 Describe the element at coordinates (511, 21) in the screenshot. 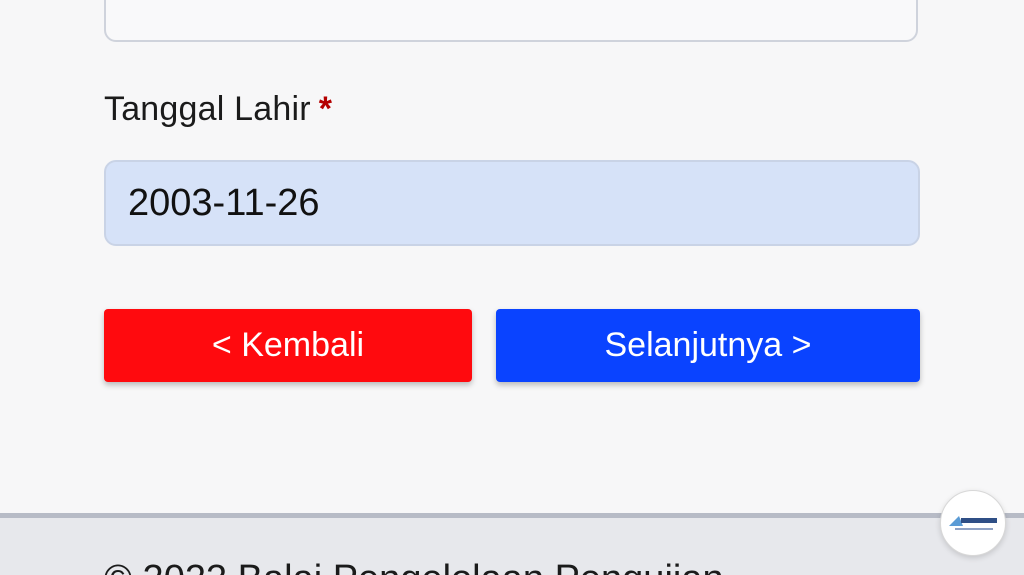

I see `previous-input-field` at that location.